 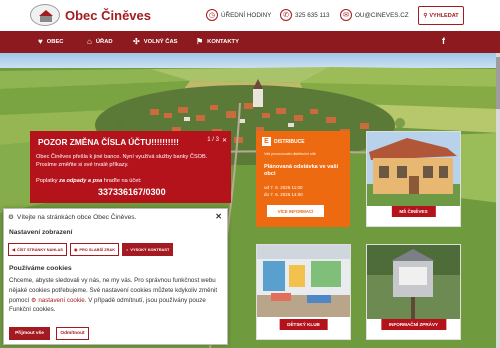 I want to click on nav-item-urad: ⌂ ÚŘAD, so click(x=100, y=42).